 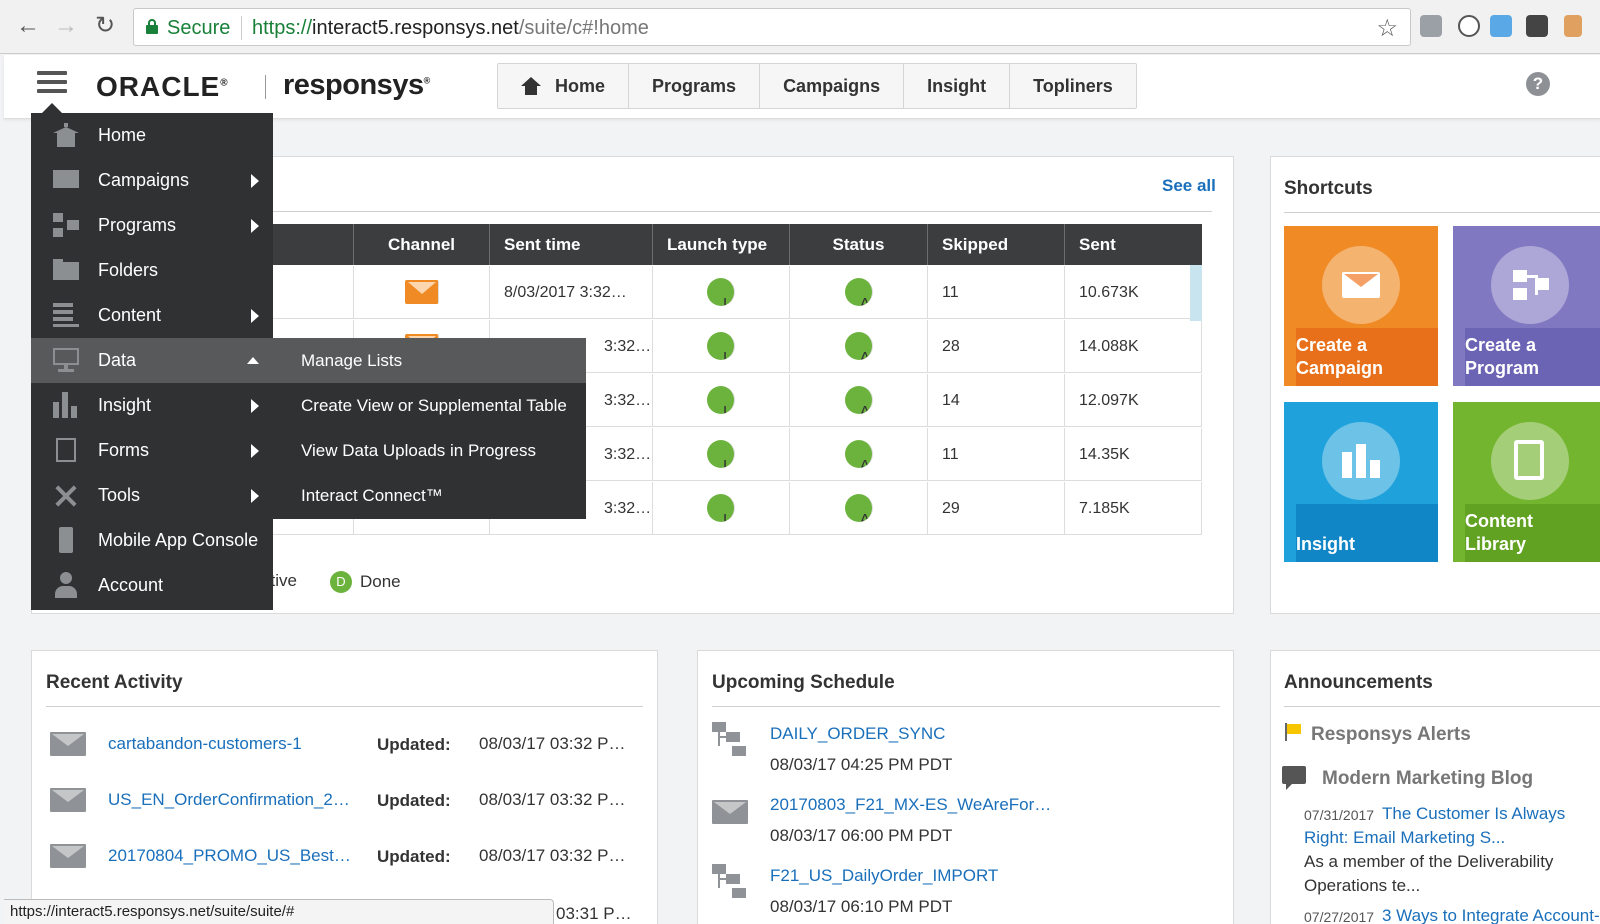 I want to click on submenu-view-data-uploads: View Data Uploads in Progress, so click(x=429, y=450).